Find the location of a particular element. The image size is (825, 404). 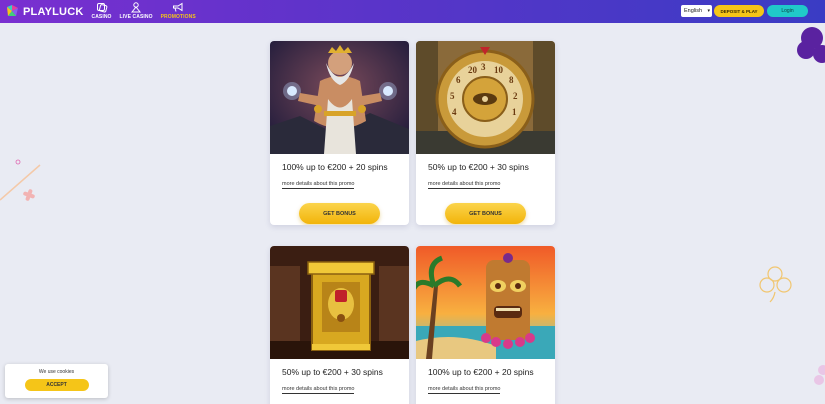

svg-text: 4 is located at coordinates (454, 112).